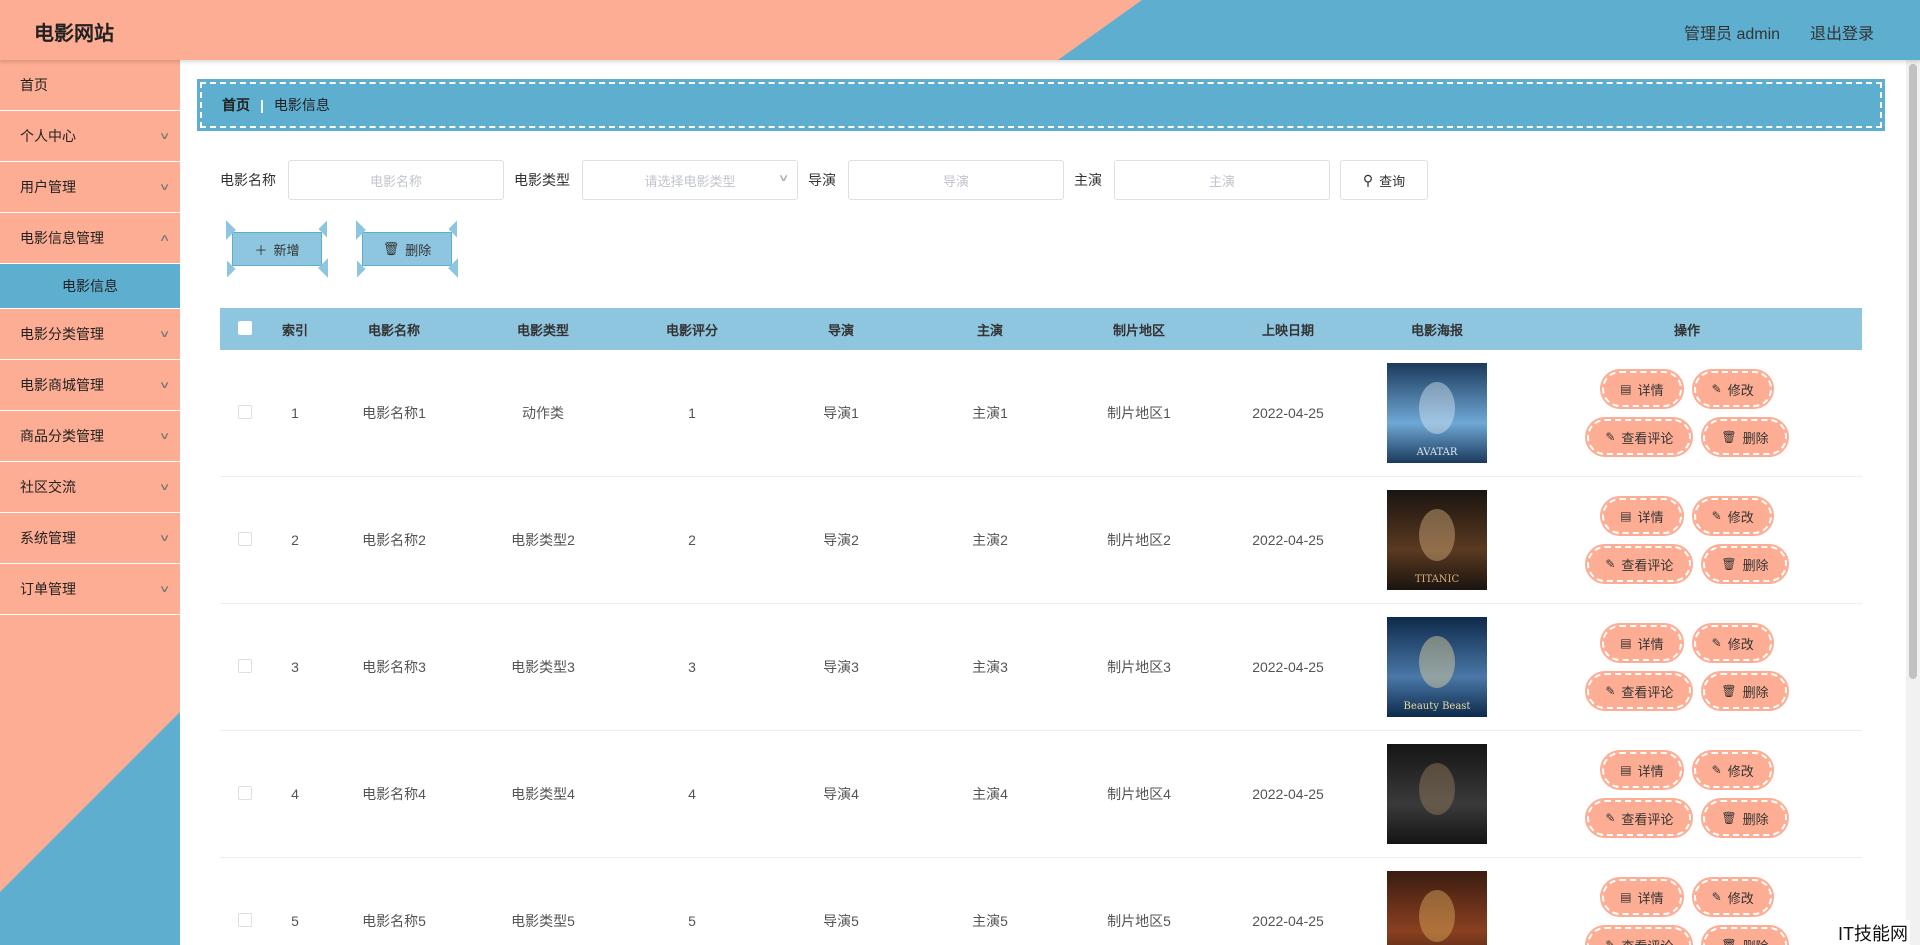  Describe the element at coordinates (1384, 180) in the screenshot. I see `query-button: ⚲ 查询` at that location.